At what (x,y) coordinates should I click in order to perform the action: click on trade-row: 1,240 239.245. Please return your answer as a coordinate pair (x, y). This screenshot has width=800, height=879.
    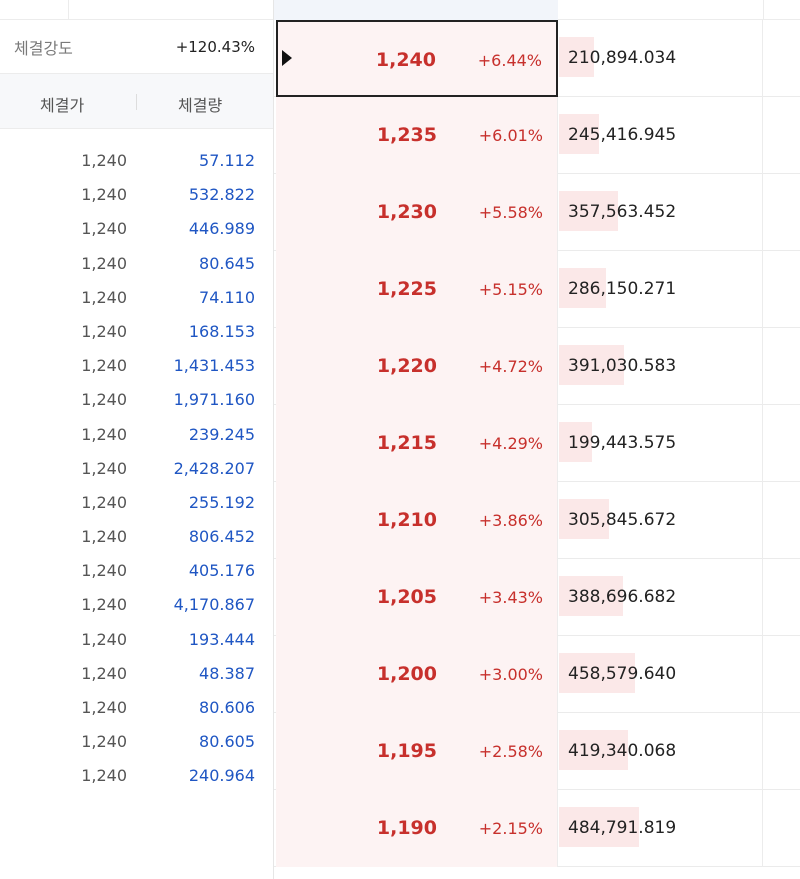
    Looking at the image, I should click on (136, 434).